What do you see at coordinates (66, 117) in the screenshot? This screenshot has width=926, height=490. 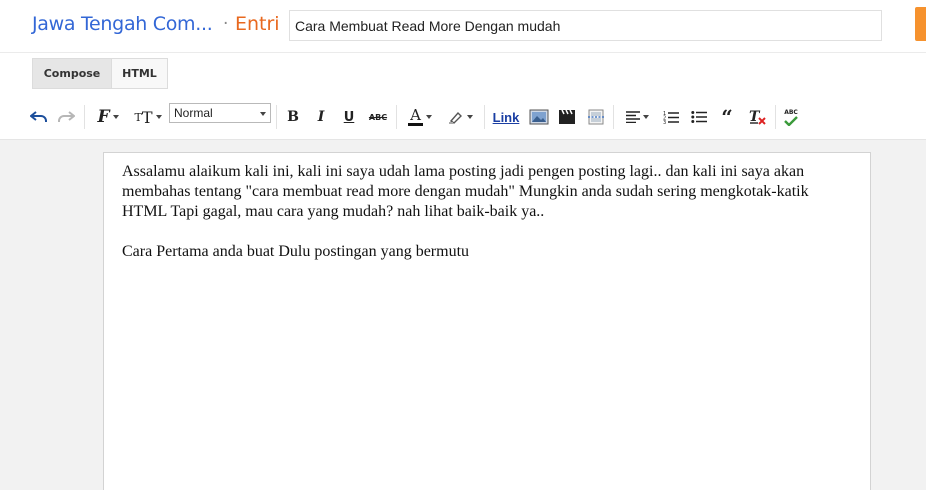 I see `redo-icon` at bounding box center [66, 117].